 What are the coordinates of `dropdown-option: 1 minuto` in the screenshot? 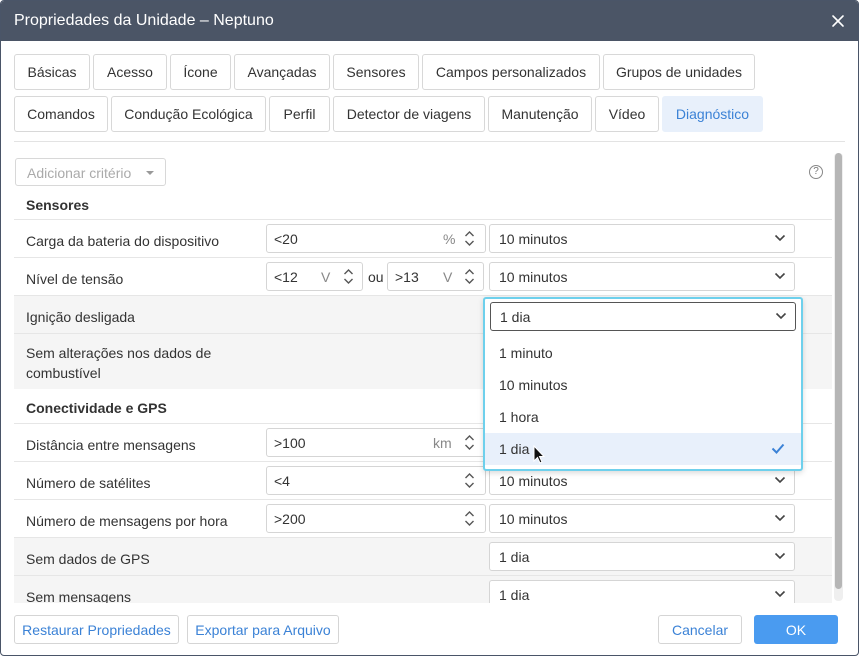 It's located at (643, 353).